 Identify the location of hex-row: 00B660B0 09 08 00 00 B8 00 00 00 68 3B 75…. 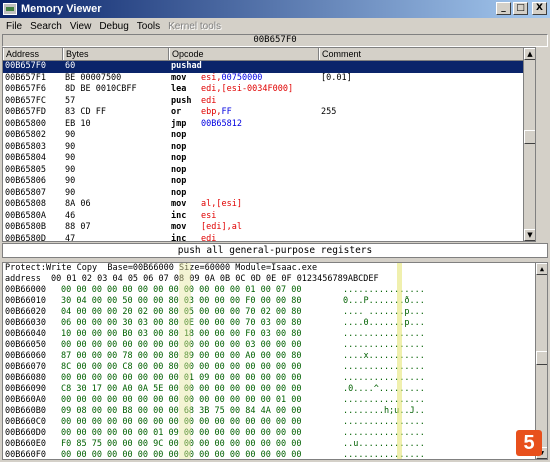
(275, 411).